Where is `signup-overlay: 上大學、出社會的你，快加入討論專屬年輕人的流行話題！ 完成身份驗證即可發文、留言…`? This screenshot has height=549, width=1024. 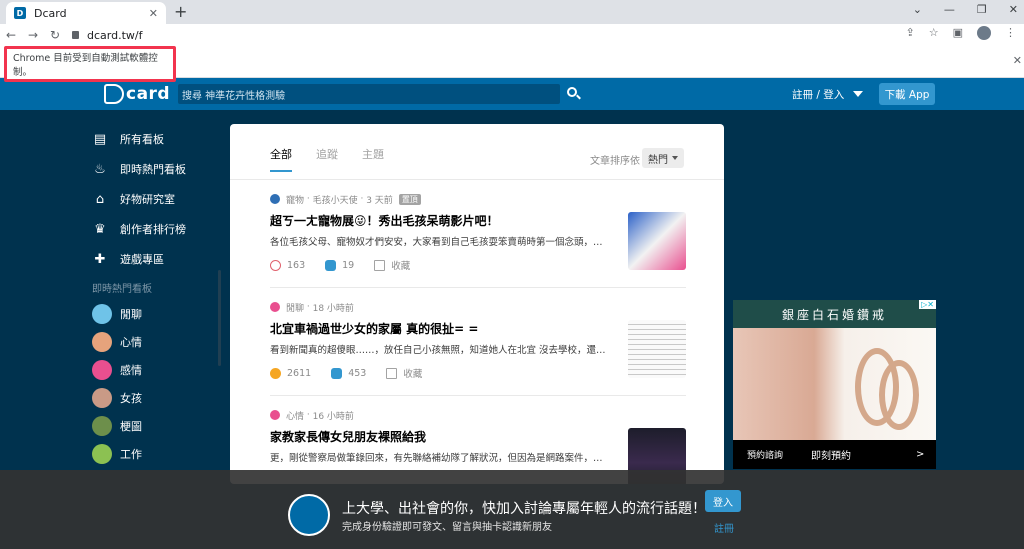
signup-overlay: 上大學、出社會的你，快加入討論專屬年輕人的流行話題！ 完成身份驗證即可發文、留言… is located at coordinates (512, 509).